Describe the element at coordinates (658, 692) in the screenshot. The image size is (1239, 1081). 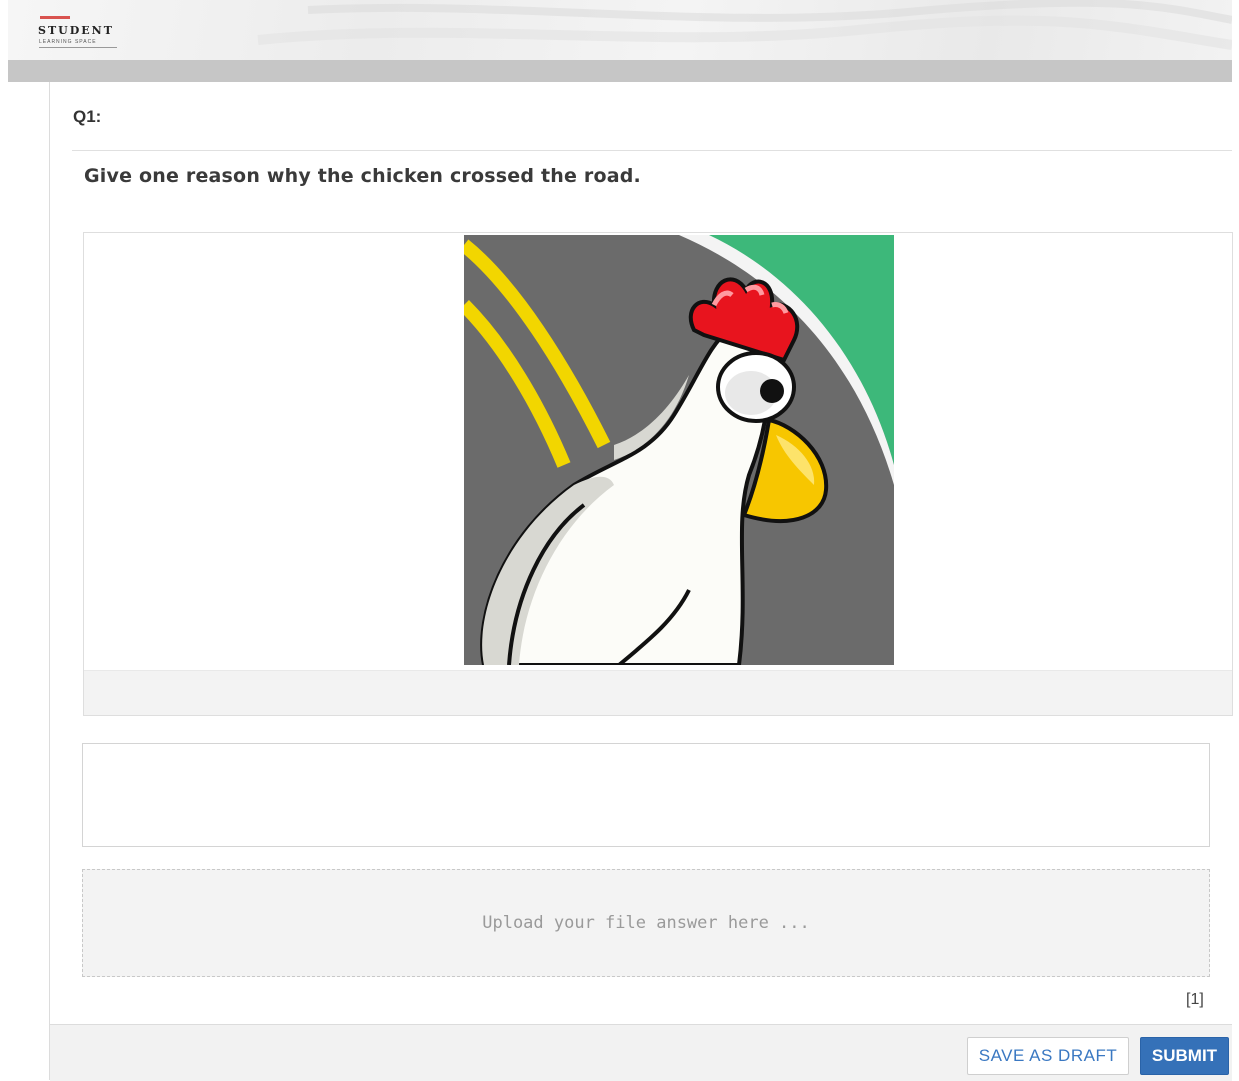
I see `image-caption-bar` at that location.